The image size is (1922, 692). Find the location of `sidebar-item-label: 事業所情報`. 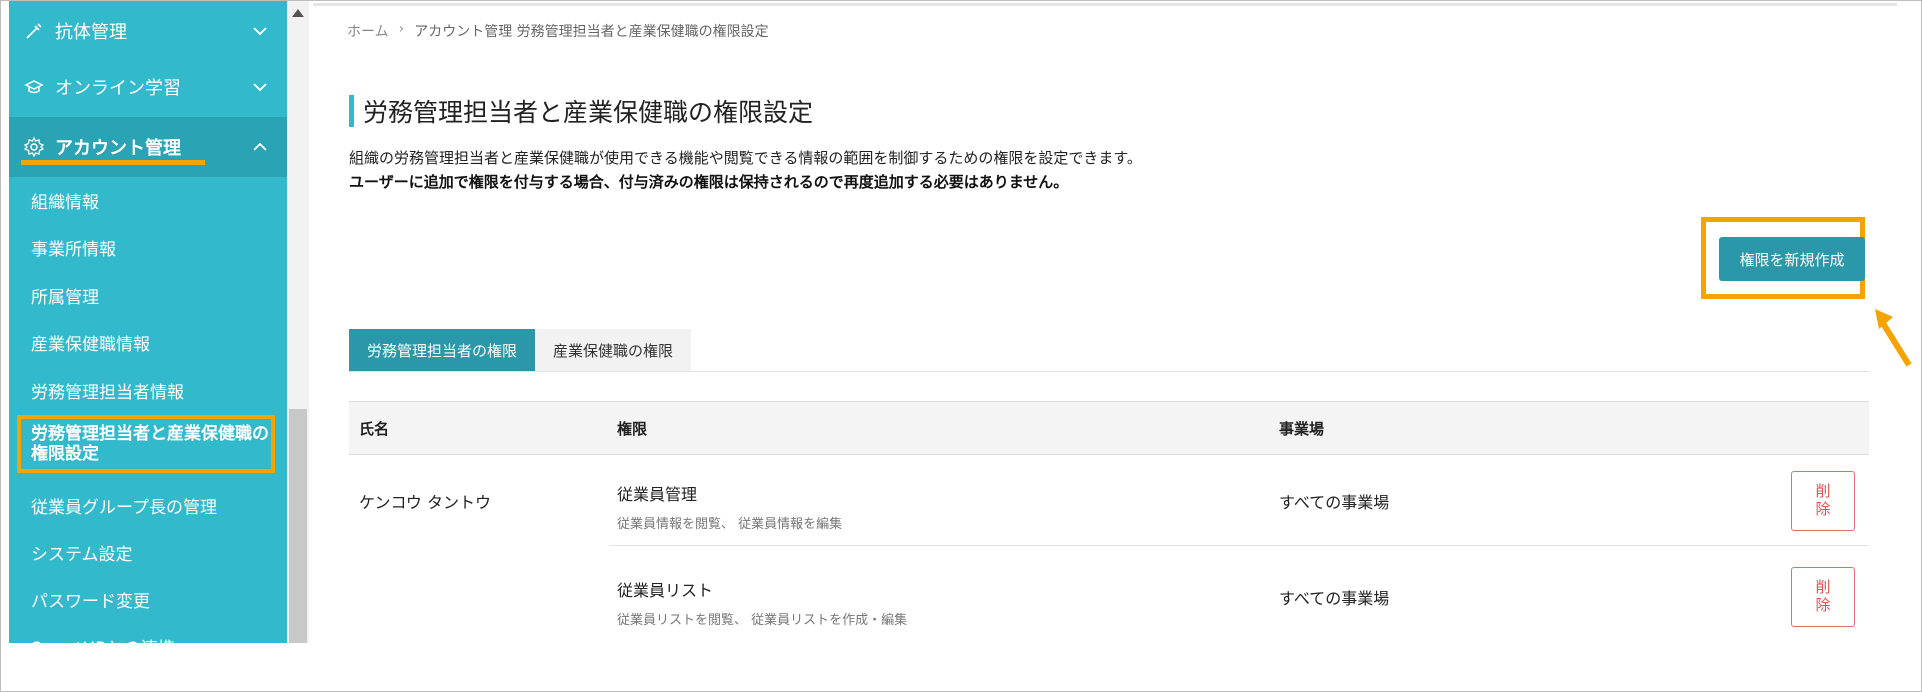

sidebar-item-label: 事業所情報 is located at coordinates (73, 249).